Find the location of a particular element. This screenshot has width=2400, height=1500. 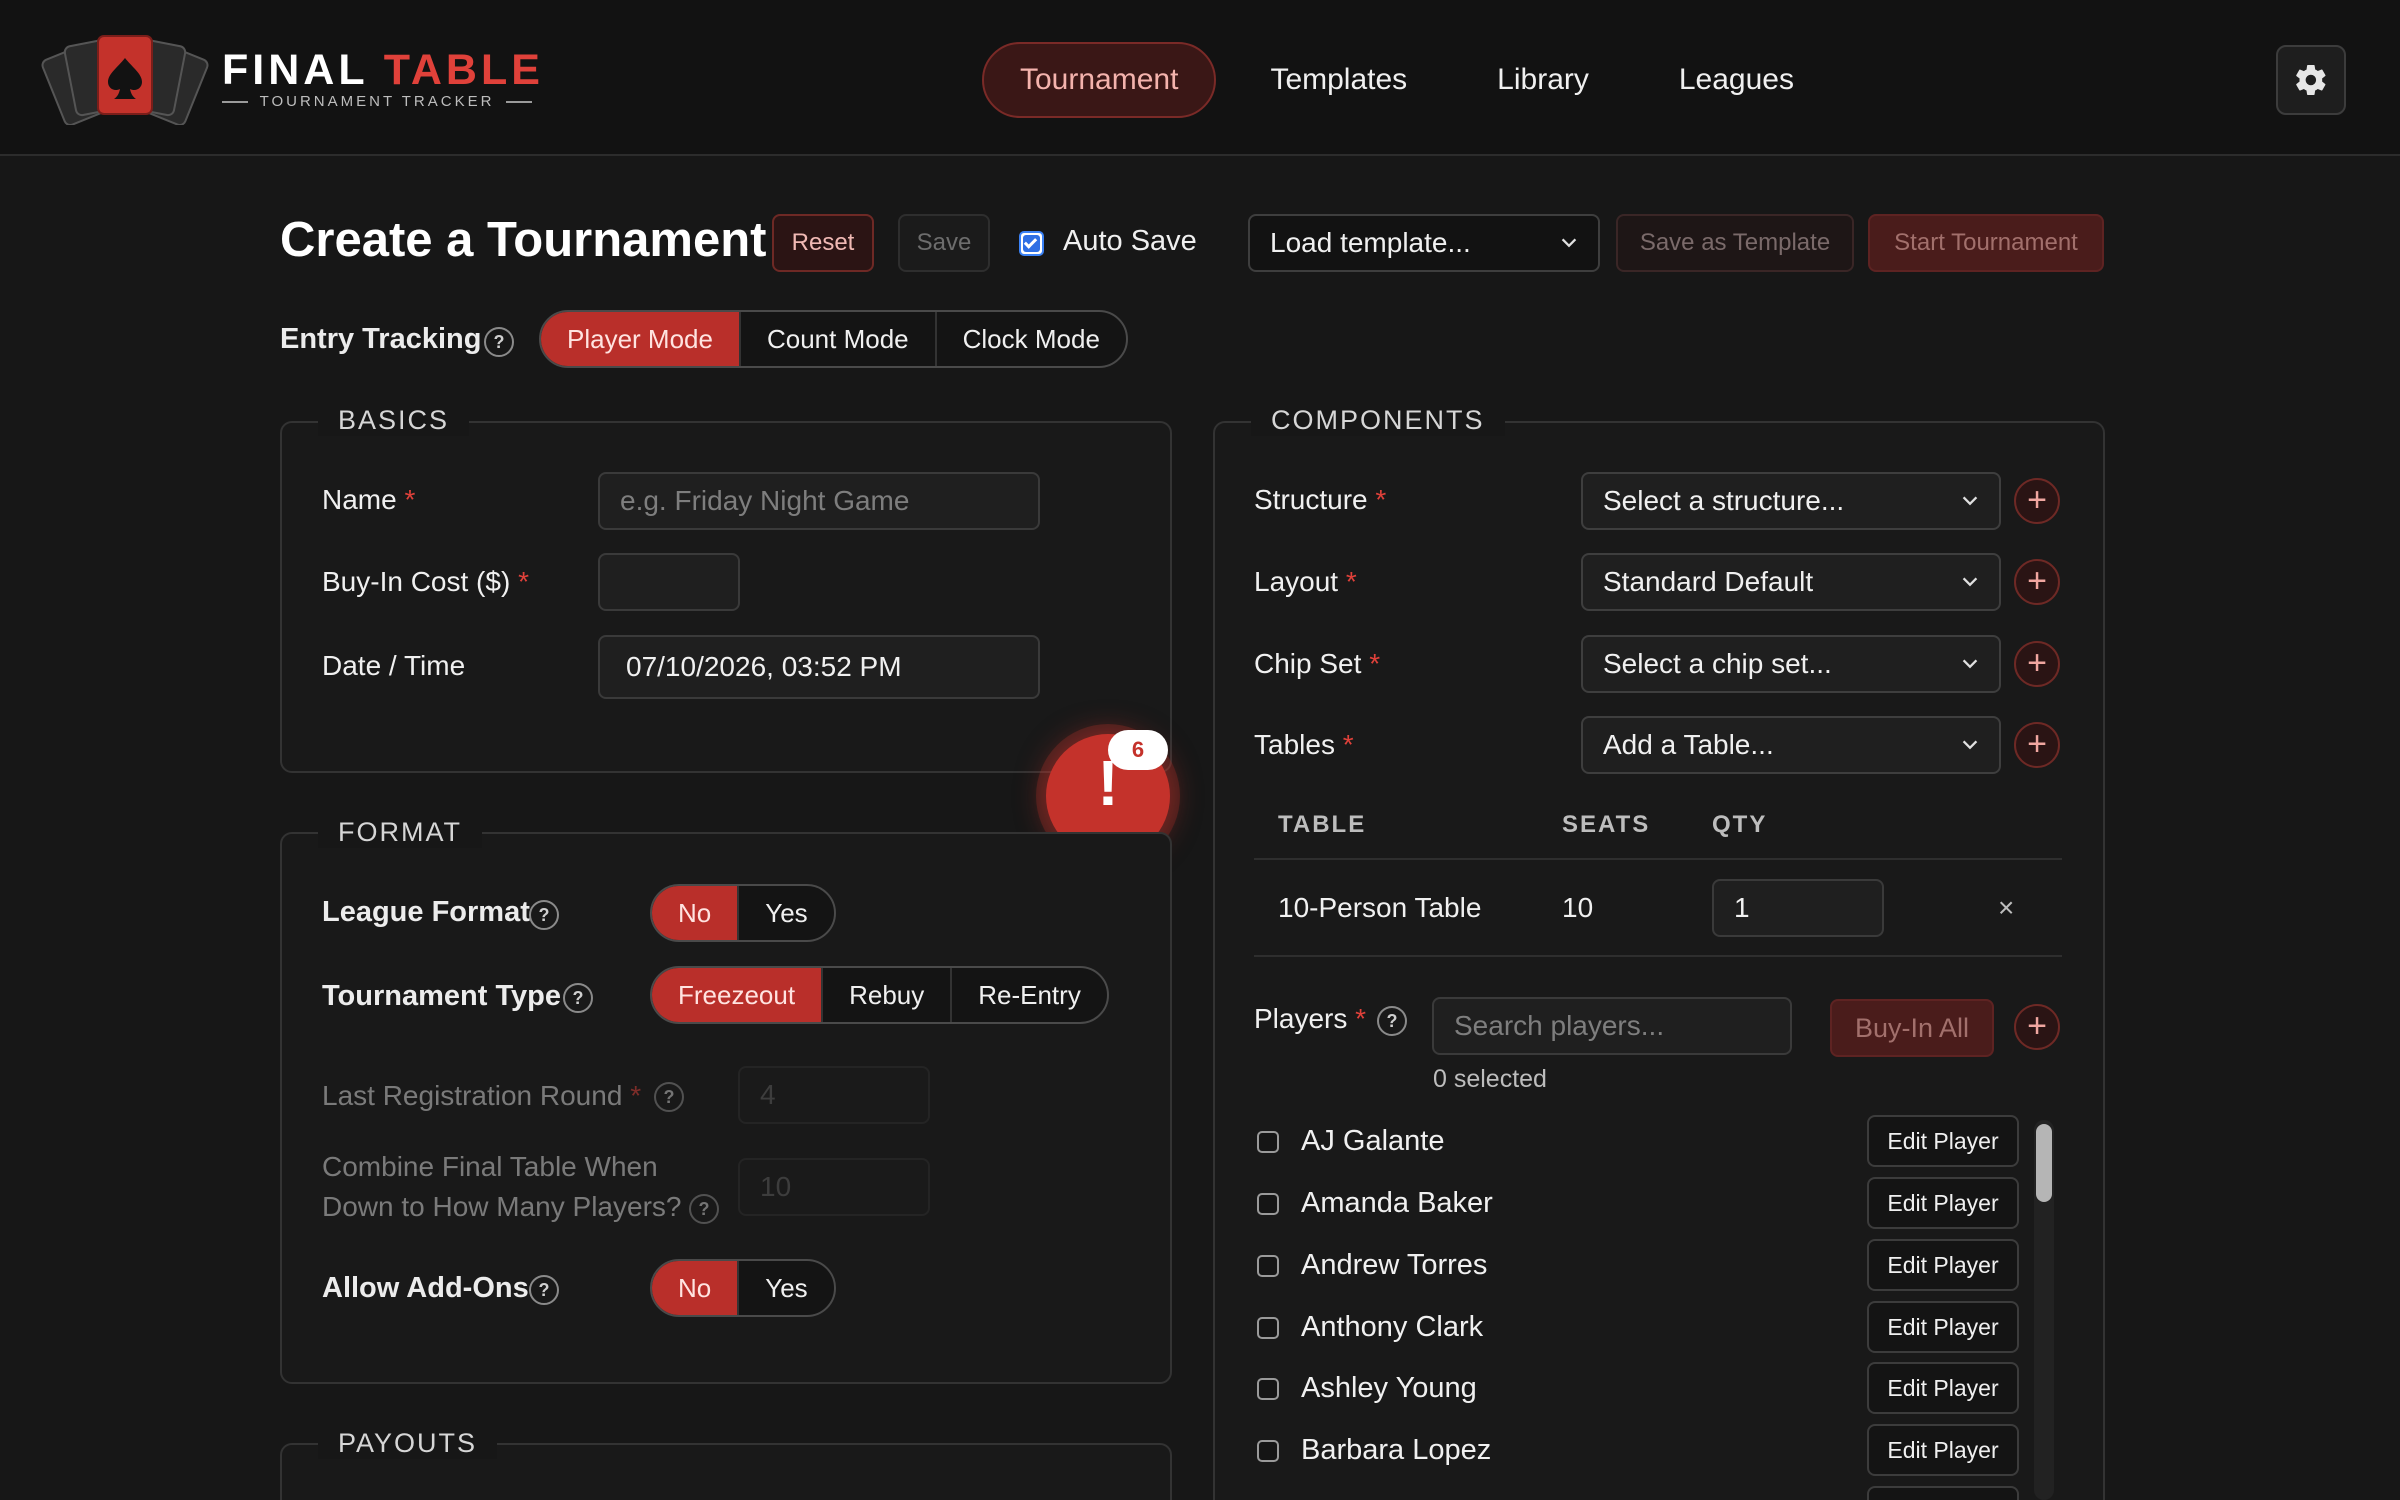

player-name: Ashley Young is located at coordinates (1389, 1388).